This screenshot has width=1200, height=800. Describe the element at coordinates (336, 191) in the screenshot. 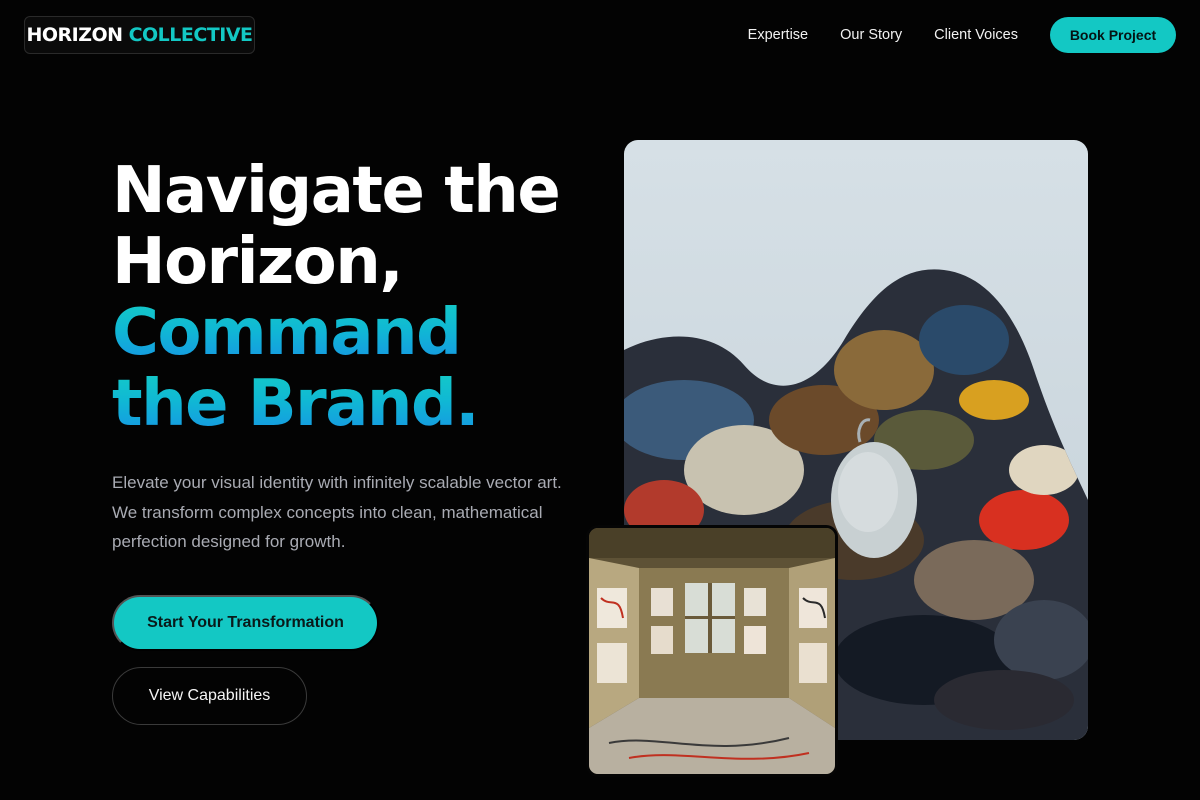

I see `hero-line-1: Navigate the` at that location.